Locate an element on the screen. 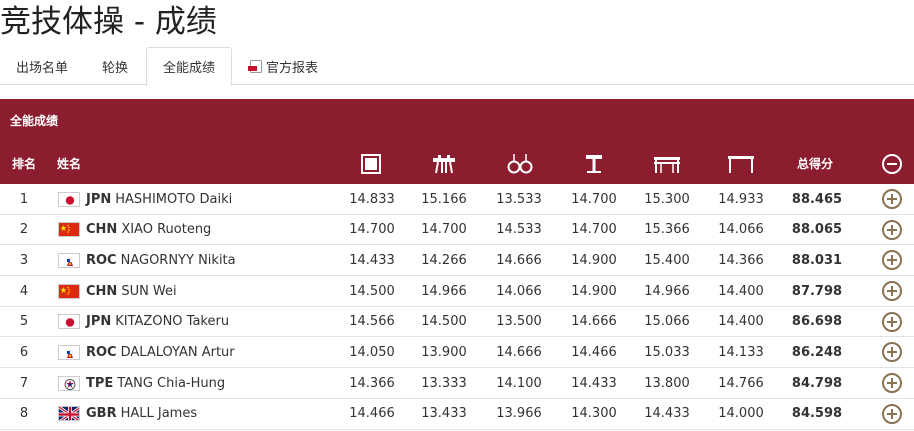 This screenshot has width=914, height=431. rank-cell: 3 is located at coordinates (24, 260).